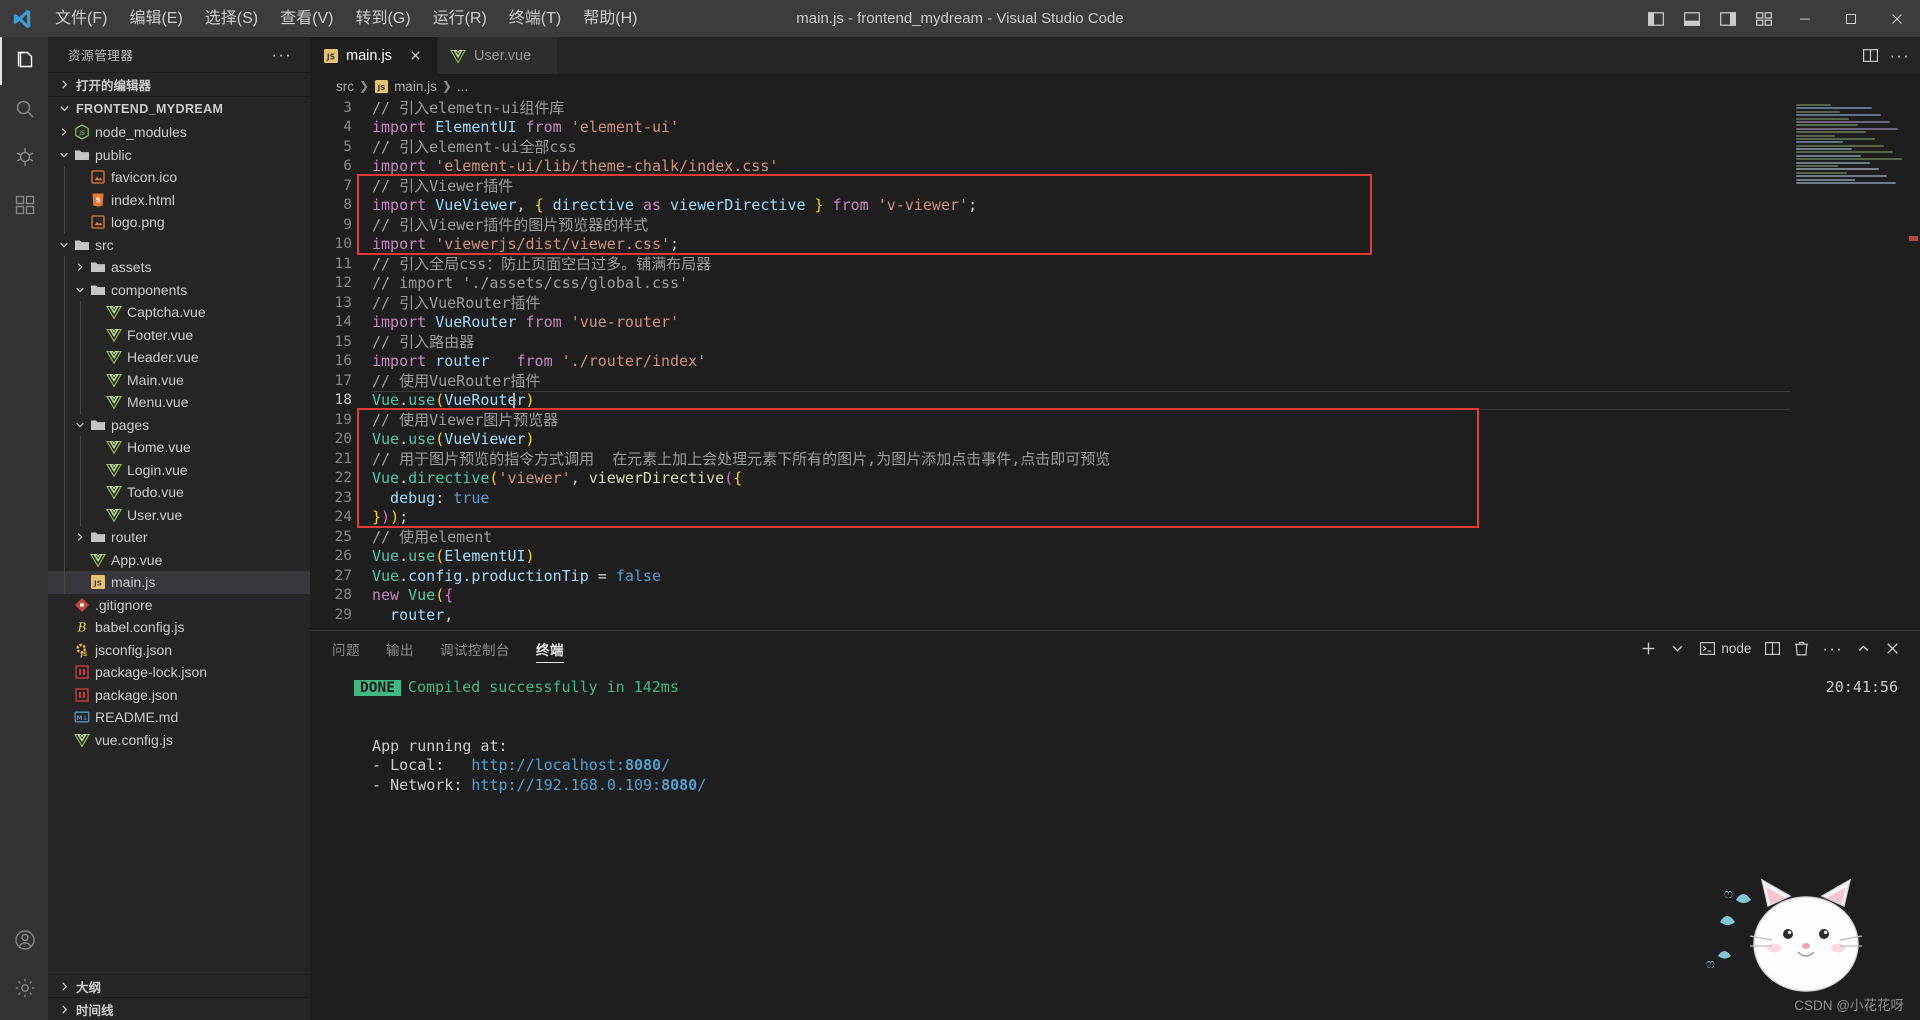 The height and width of the screenshot is (1020, 1920). I want to click on toggle-secondary-sidebar-icon, so click(1728, 18).